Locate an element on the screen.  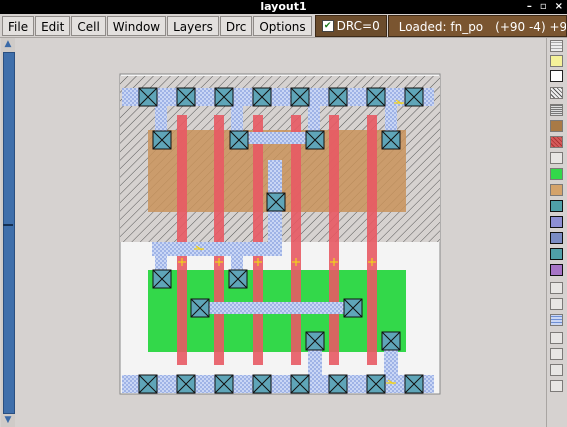
checkbox-icon: ✔ is located at coordinates (327, 25).